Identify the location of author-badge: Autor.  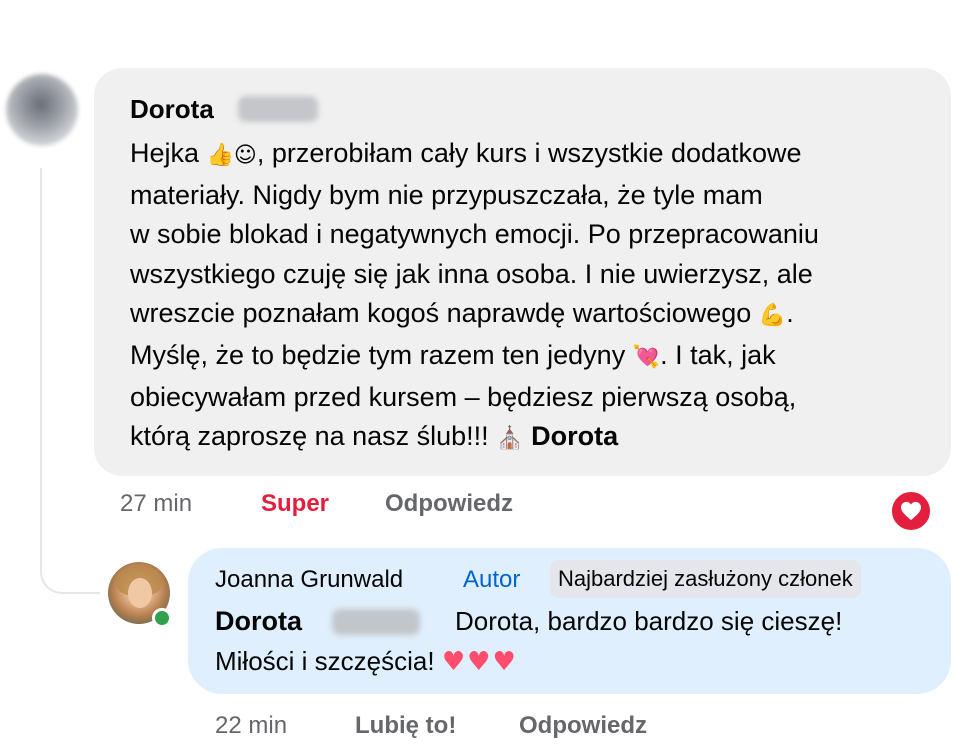
(492, 579).